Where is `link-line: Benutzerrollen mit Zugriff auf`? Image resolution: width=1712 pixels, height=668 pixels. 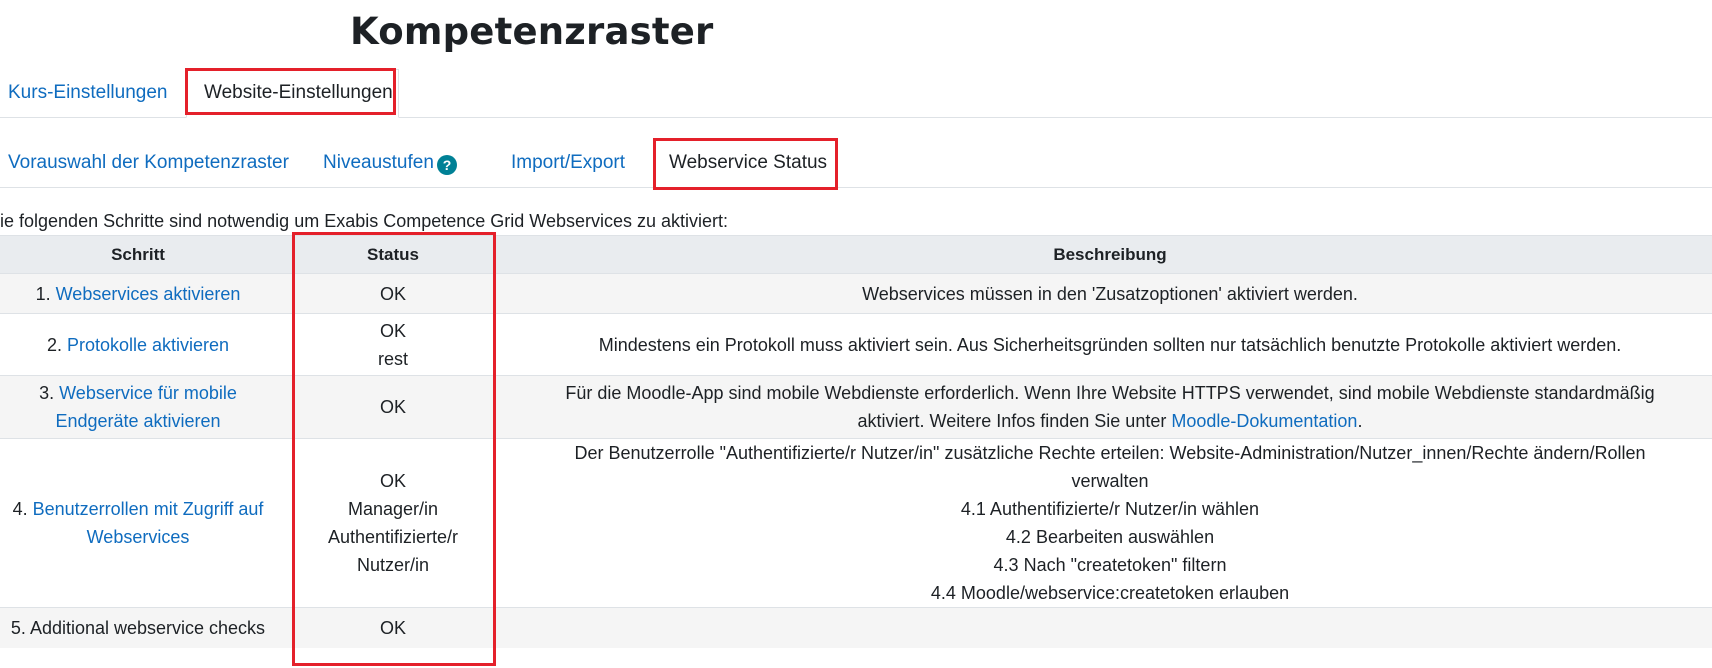 link-line: Benutzerrollen mit Zugriff auf is located at coordinates (148, 509).